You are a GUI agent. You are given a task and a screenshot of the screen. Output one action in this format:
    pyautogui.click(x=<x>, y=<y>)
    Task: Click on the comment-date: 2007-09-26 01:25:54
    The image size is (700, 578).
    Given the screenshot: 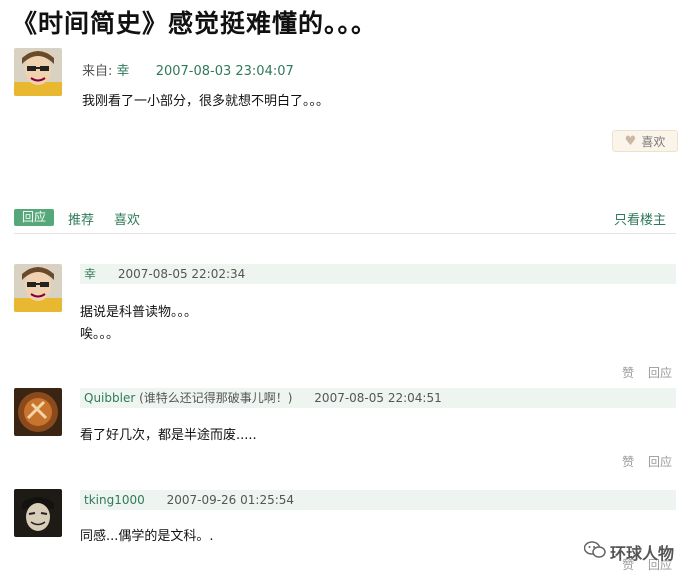 What is the action you would take?
    pyautogui.click(x=230, y=500)
    